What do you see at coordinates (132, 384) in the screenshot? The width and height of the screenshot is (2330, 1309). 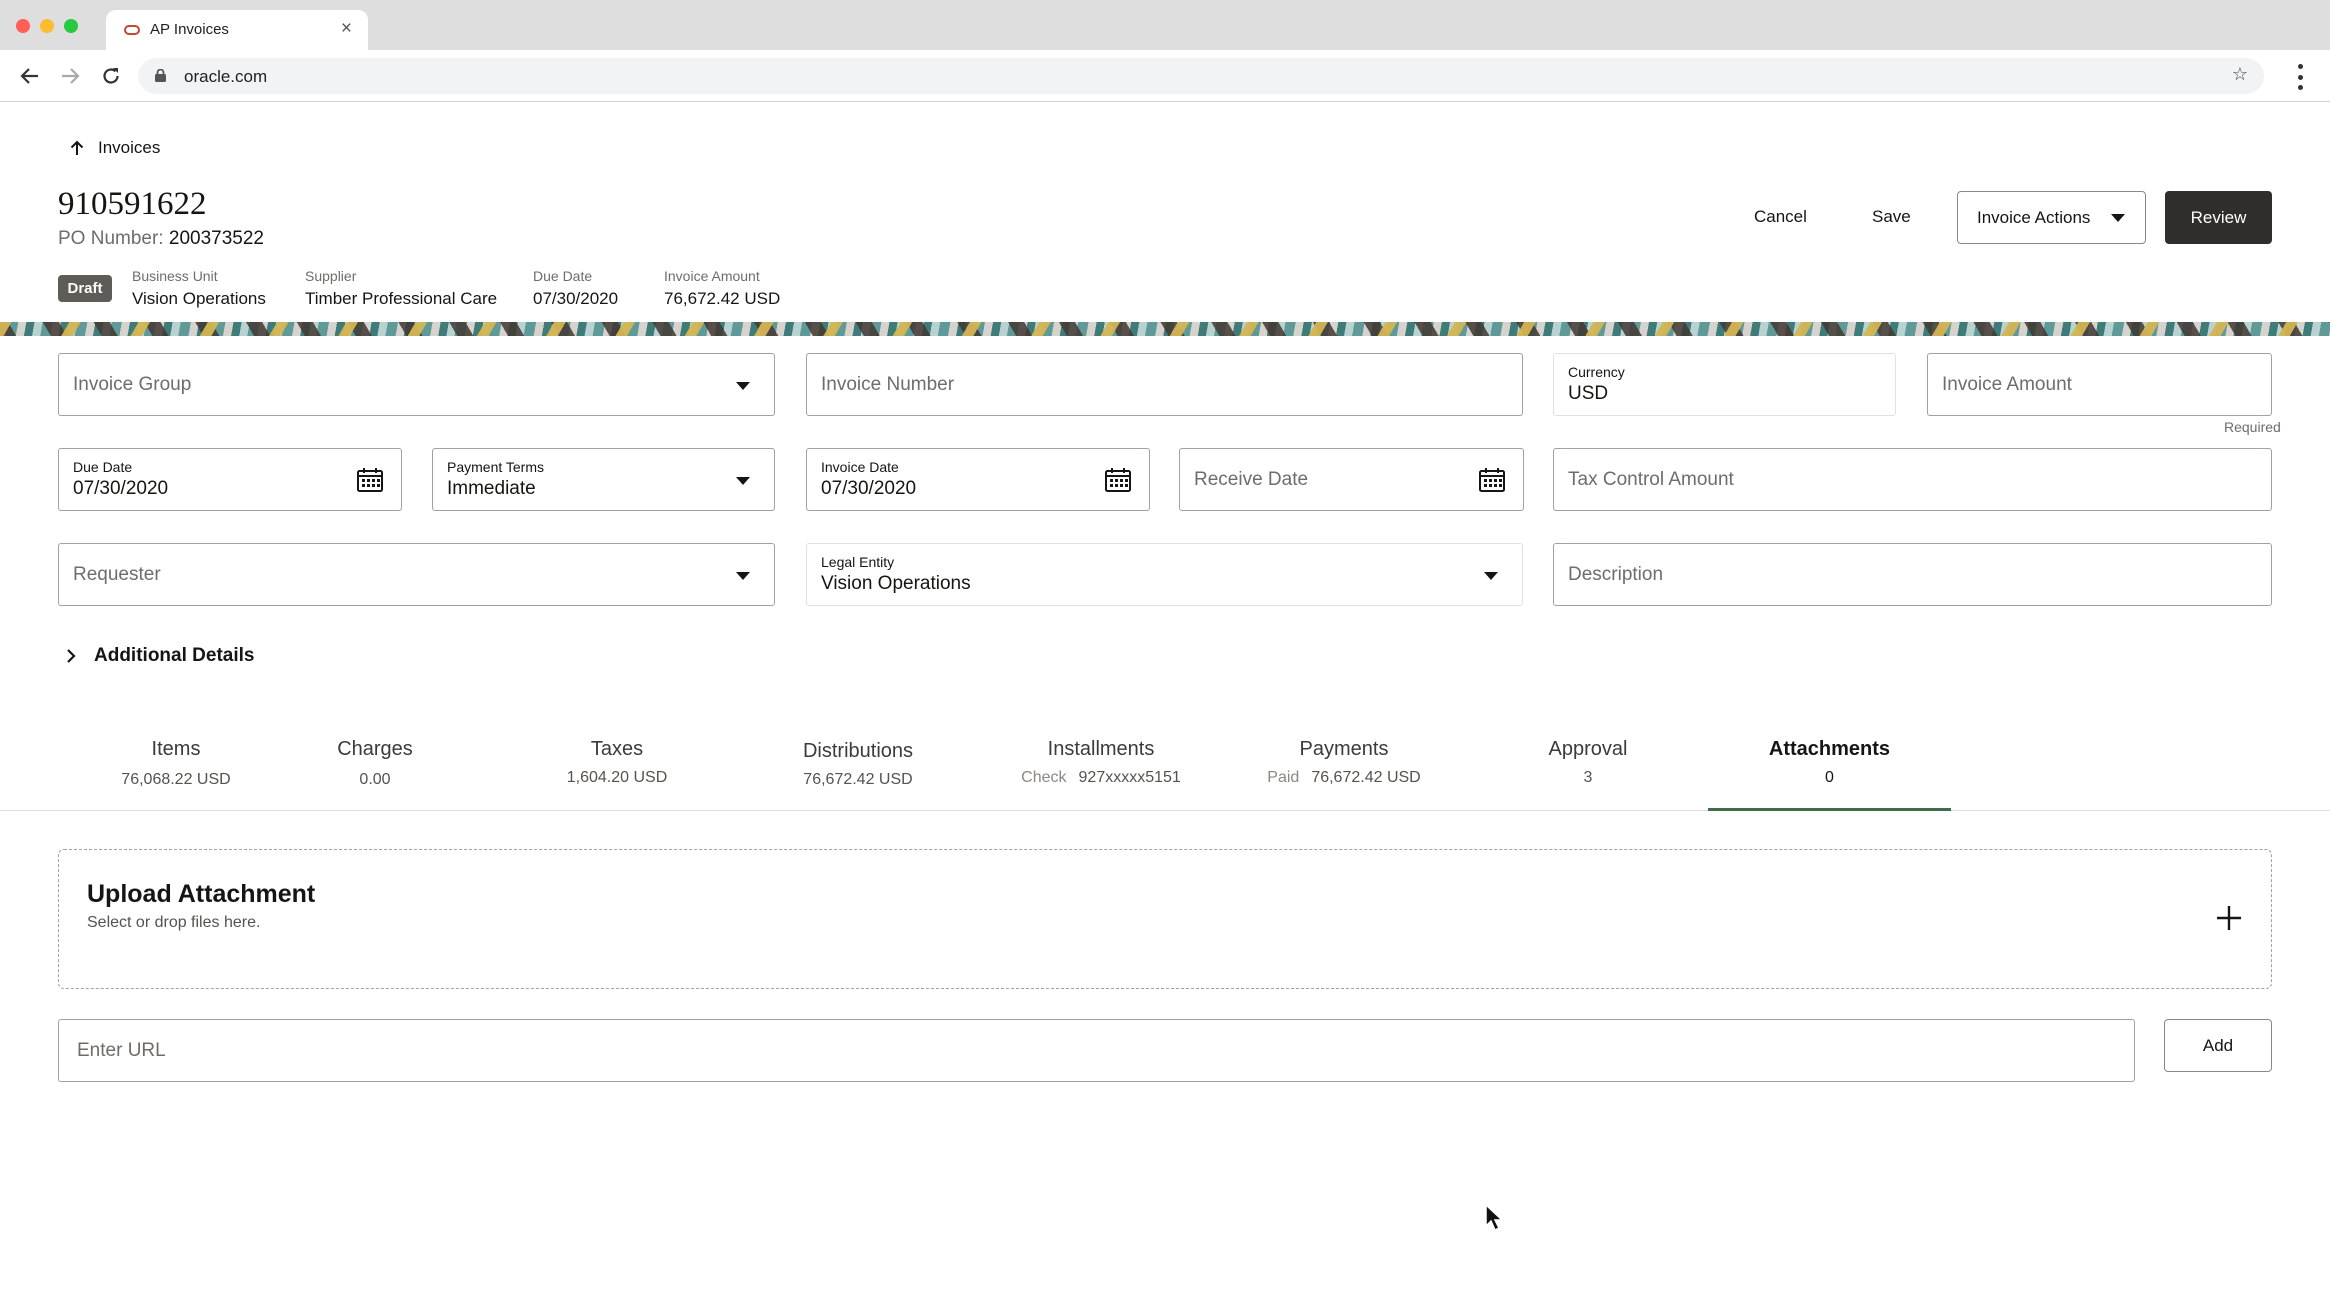 I see `invoice-group-placeholder: Invoice Group` at bounding box center [132, 384].